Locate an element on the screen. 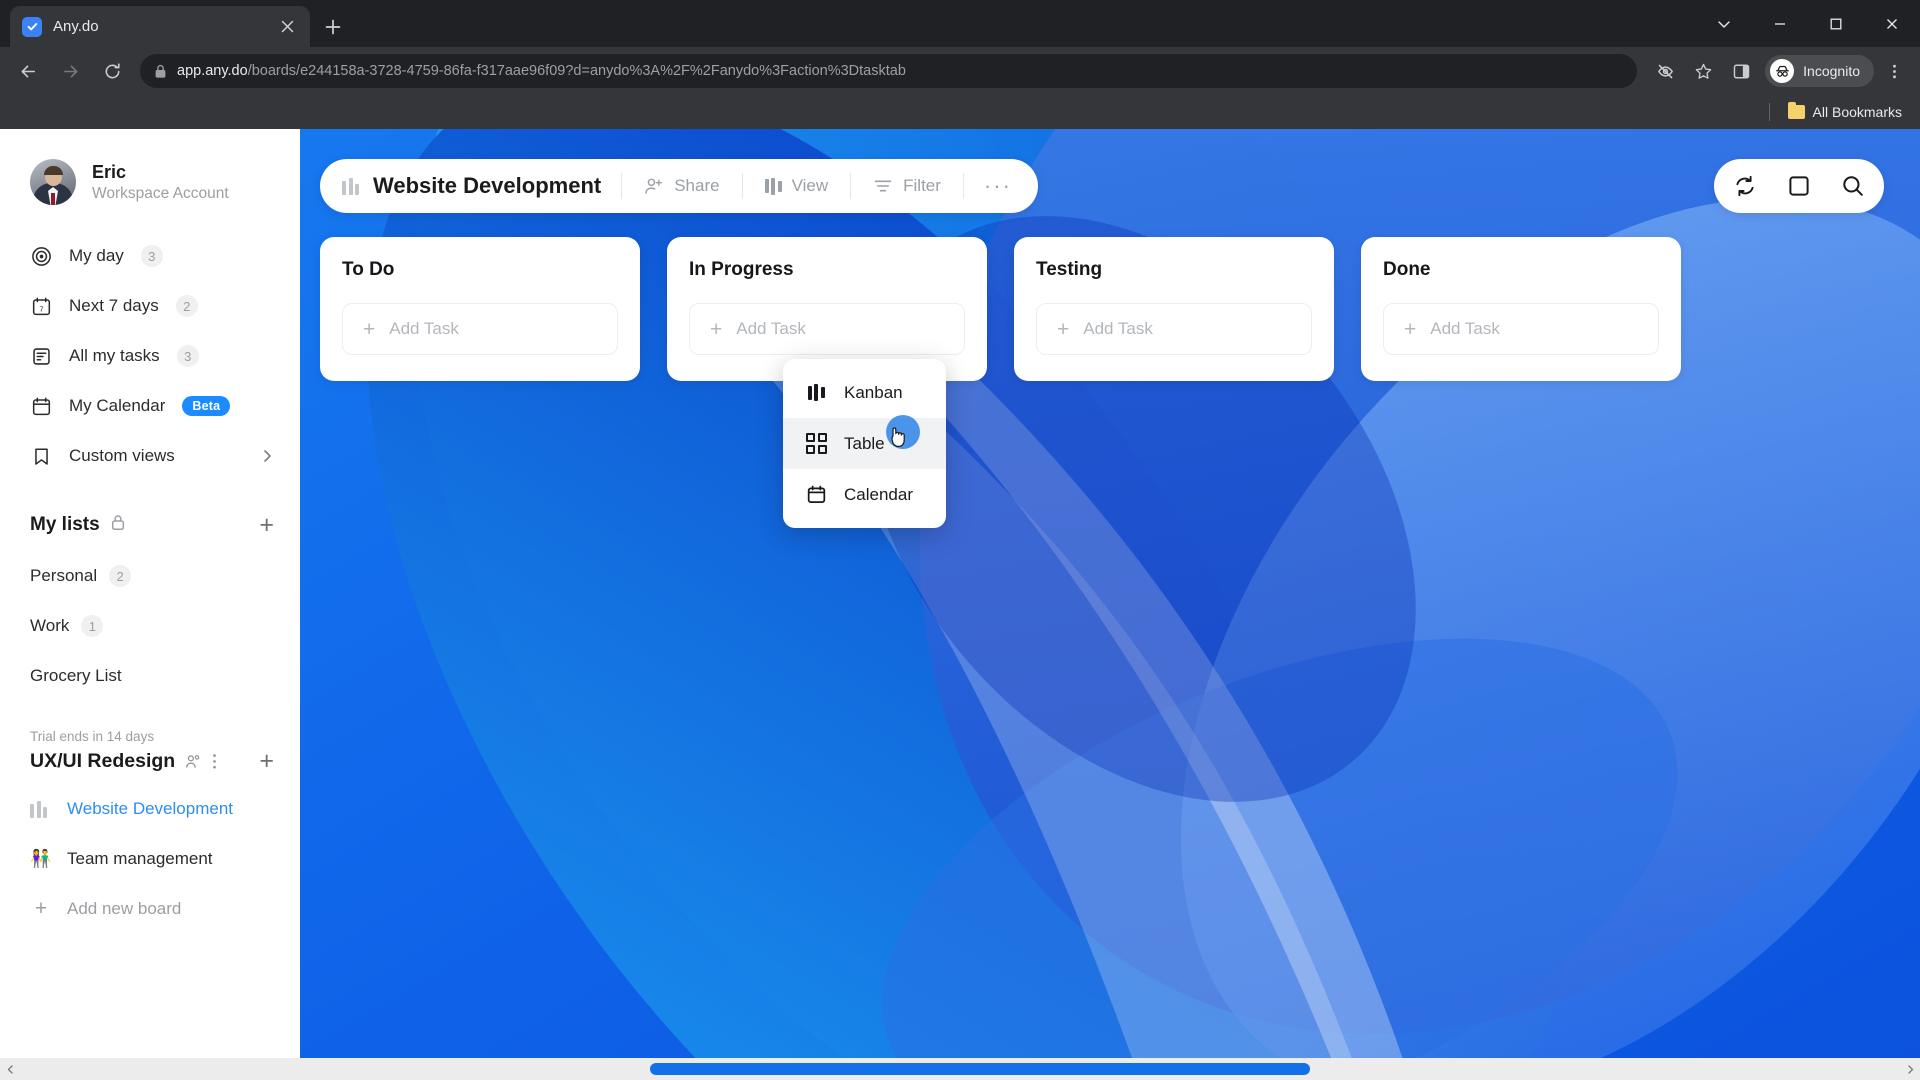 The image size is (1920, 1080). side-panel-icon is located at coordinates (1741, 71).